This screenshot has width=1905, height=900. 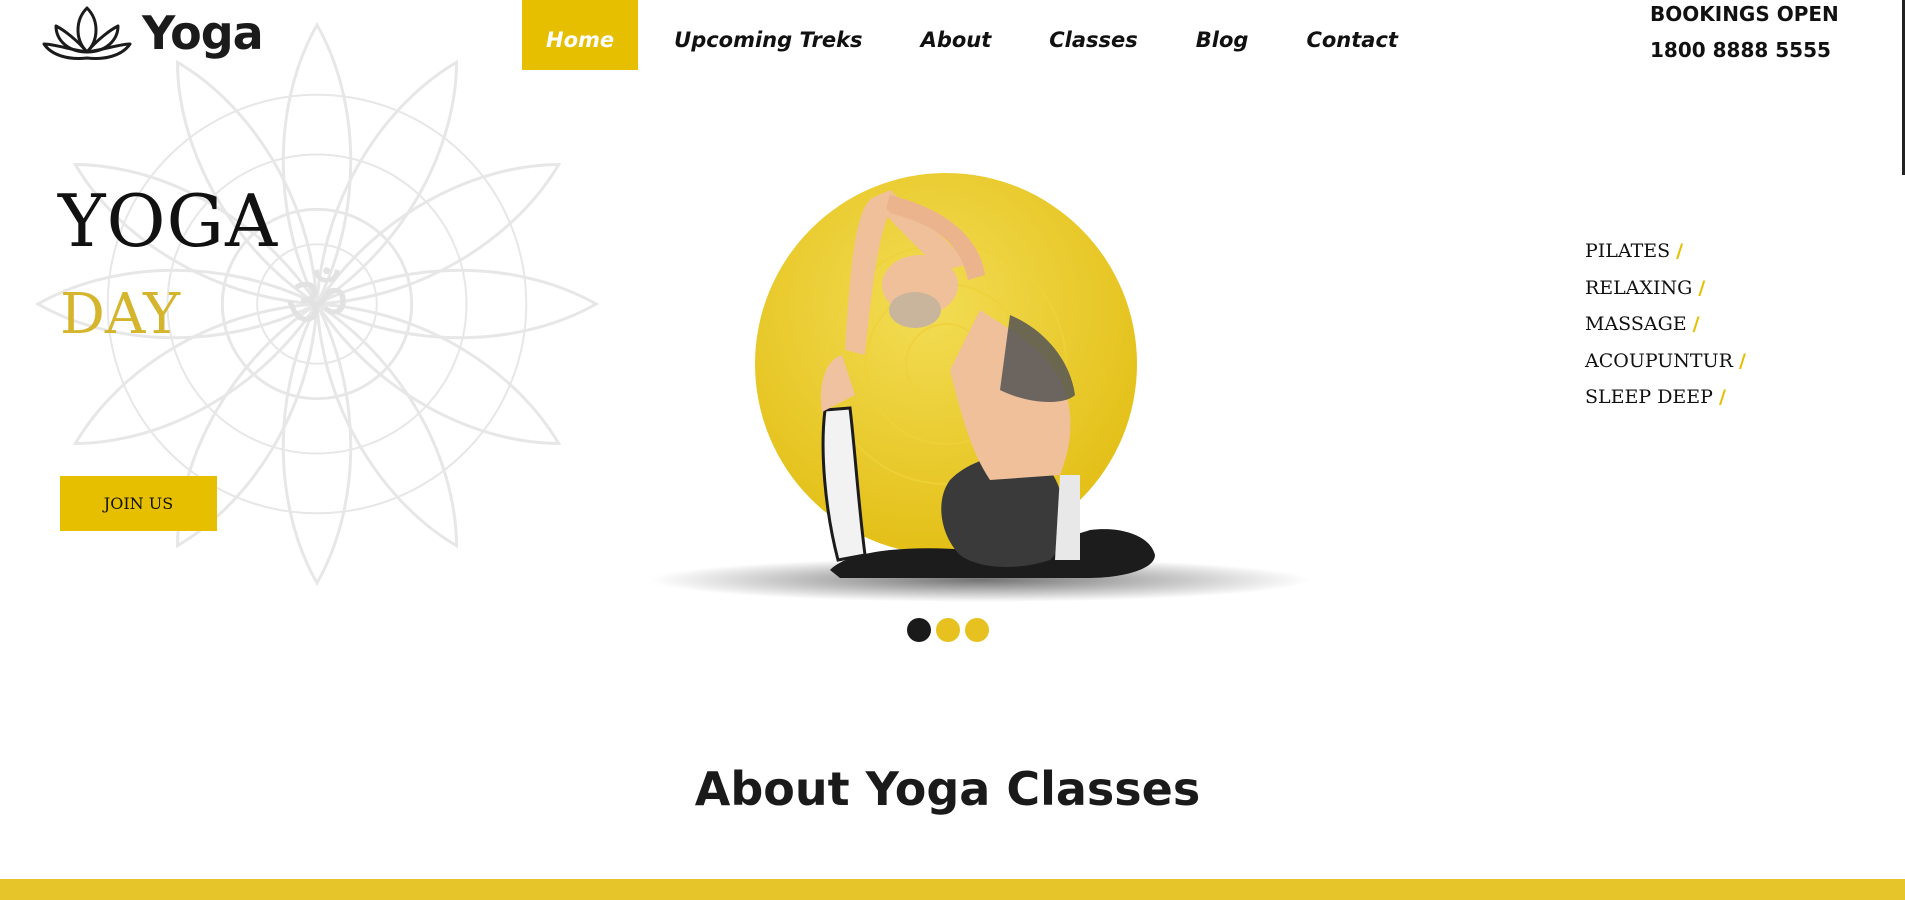 I want to click on nav-blog: Blog, so click(x=1222, y=35).